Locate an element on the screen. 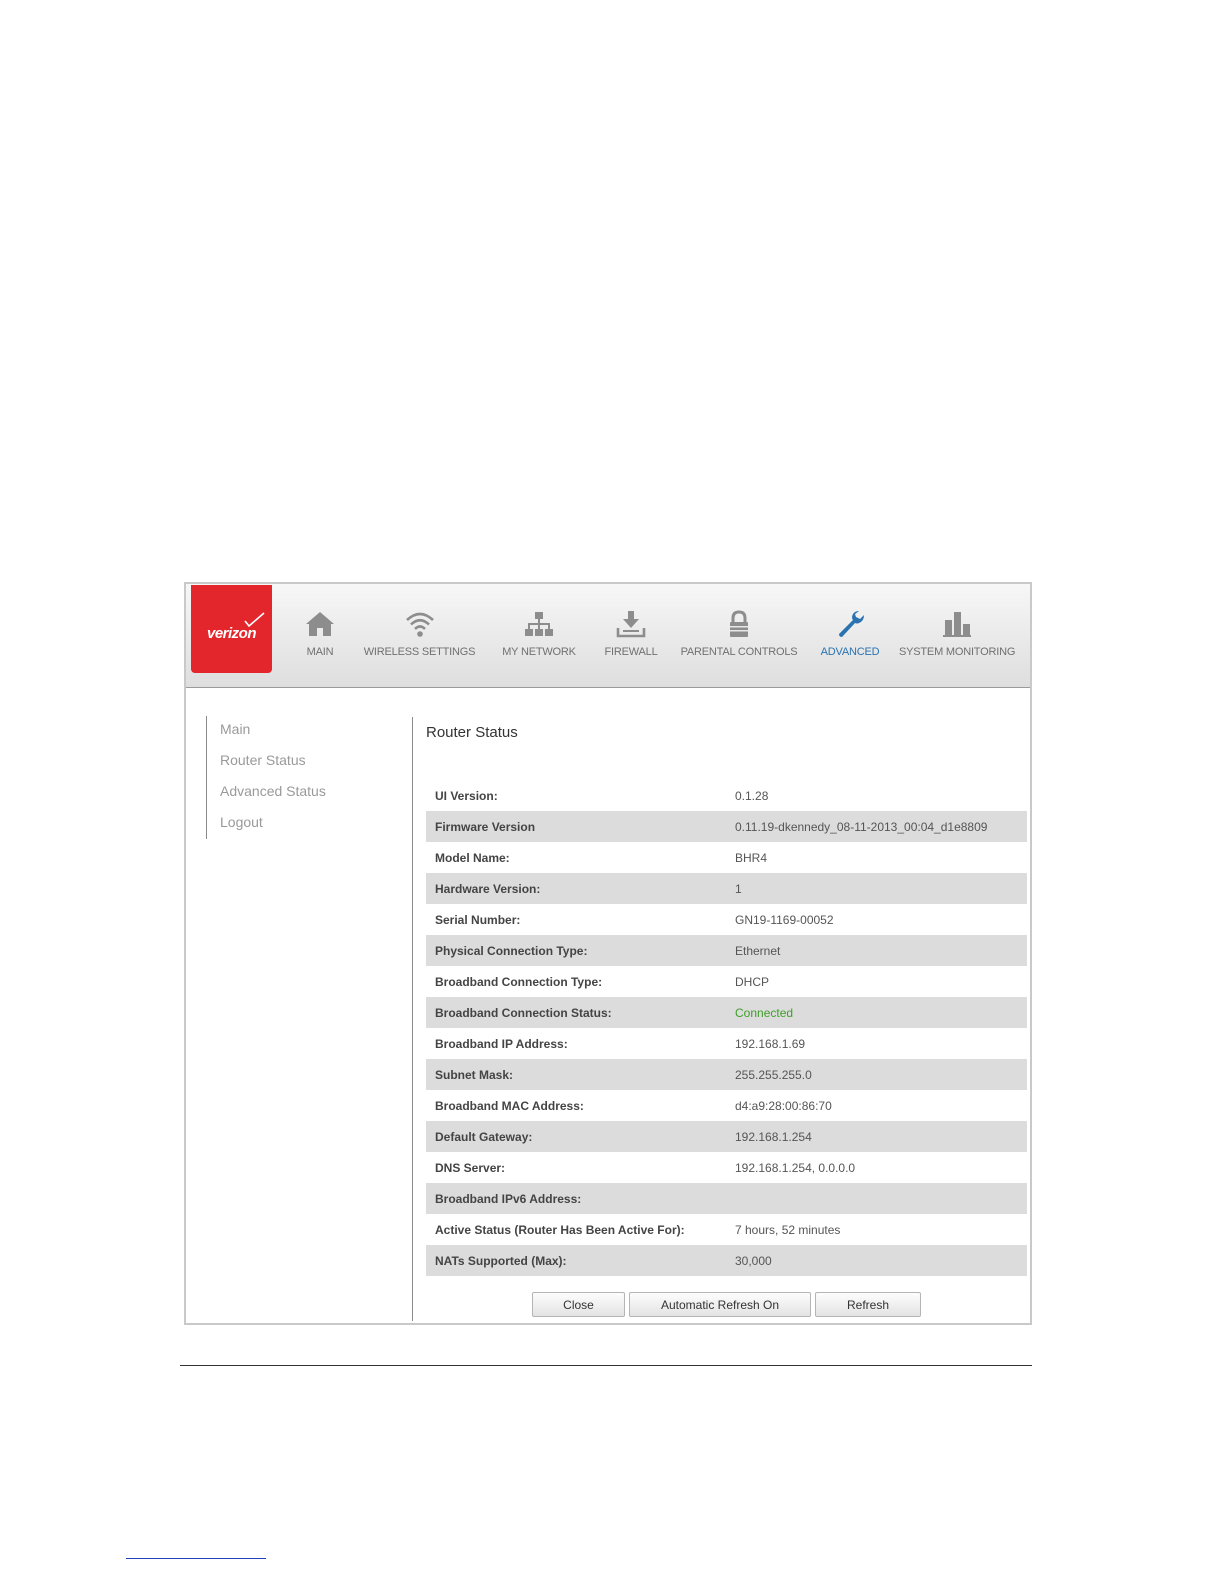 Image resolution: width=1224 pixels, height=1584 pixels. row-value: 192.168.1.254 is located at coordinates (773, 1136).